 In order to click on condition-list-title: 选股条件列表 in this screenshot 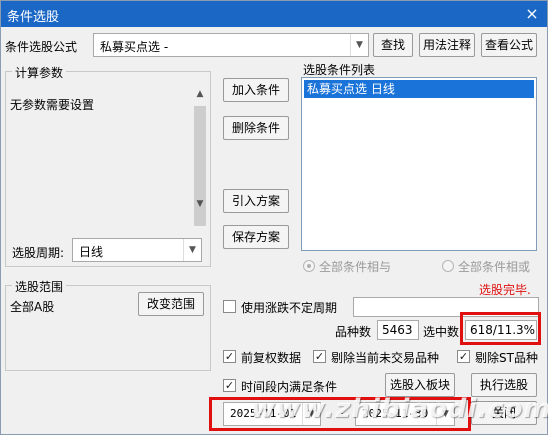, I will do `click(339, 70)`.